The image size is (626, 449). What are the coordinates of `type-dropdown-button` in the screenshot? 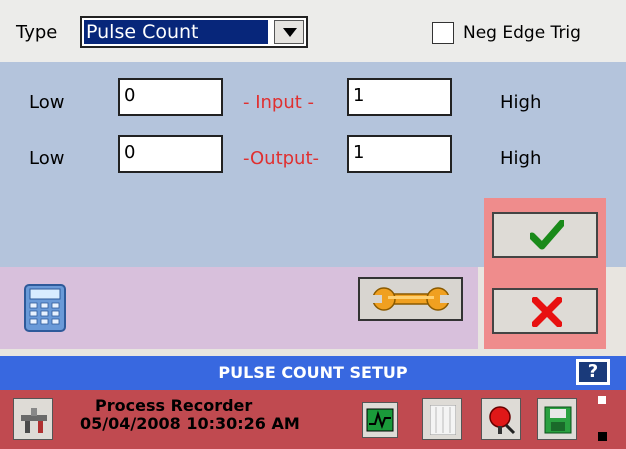 It's located at (289, 32).